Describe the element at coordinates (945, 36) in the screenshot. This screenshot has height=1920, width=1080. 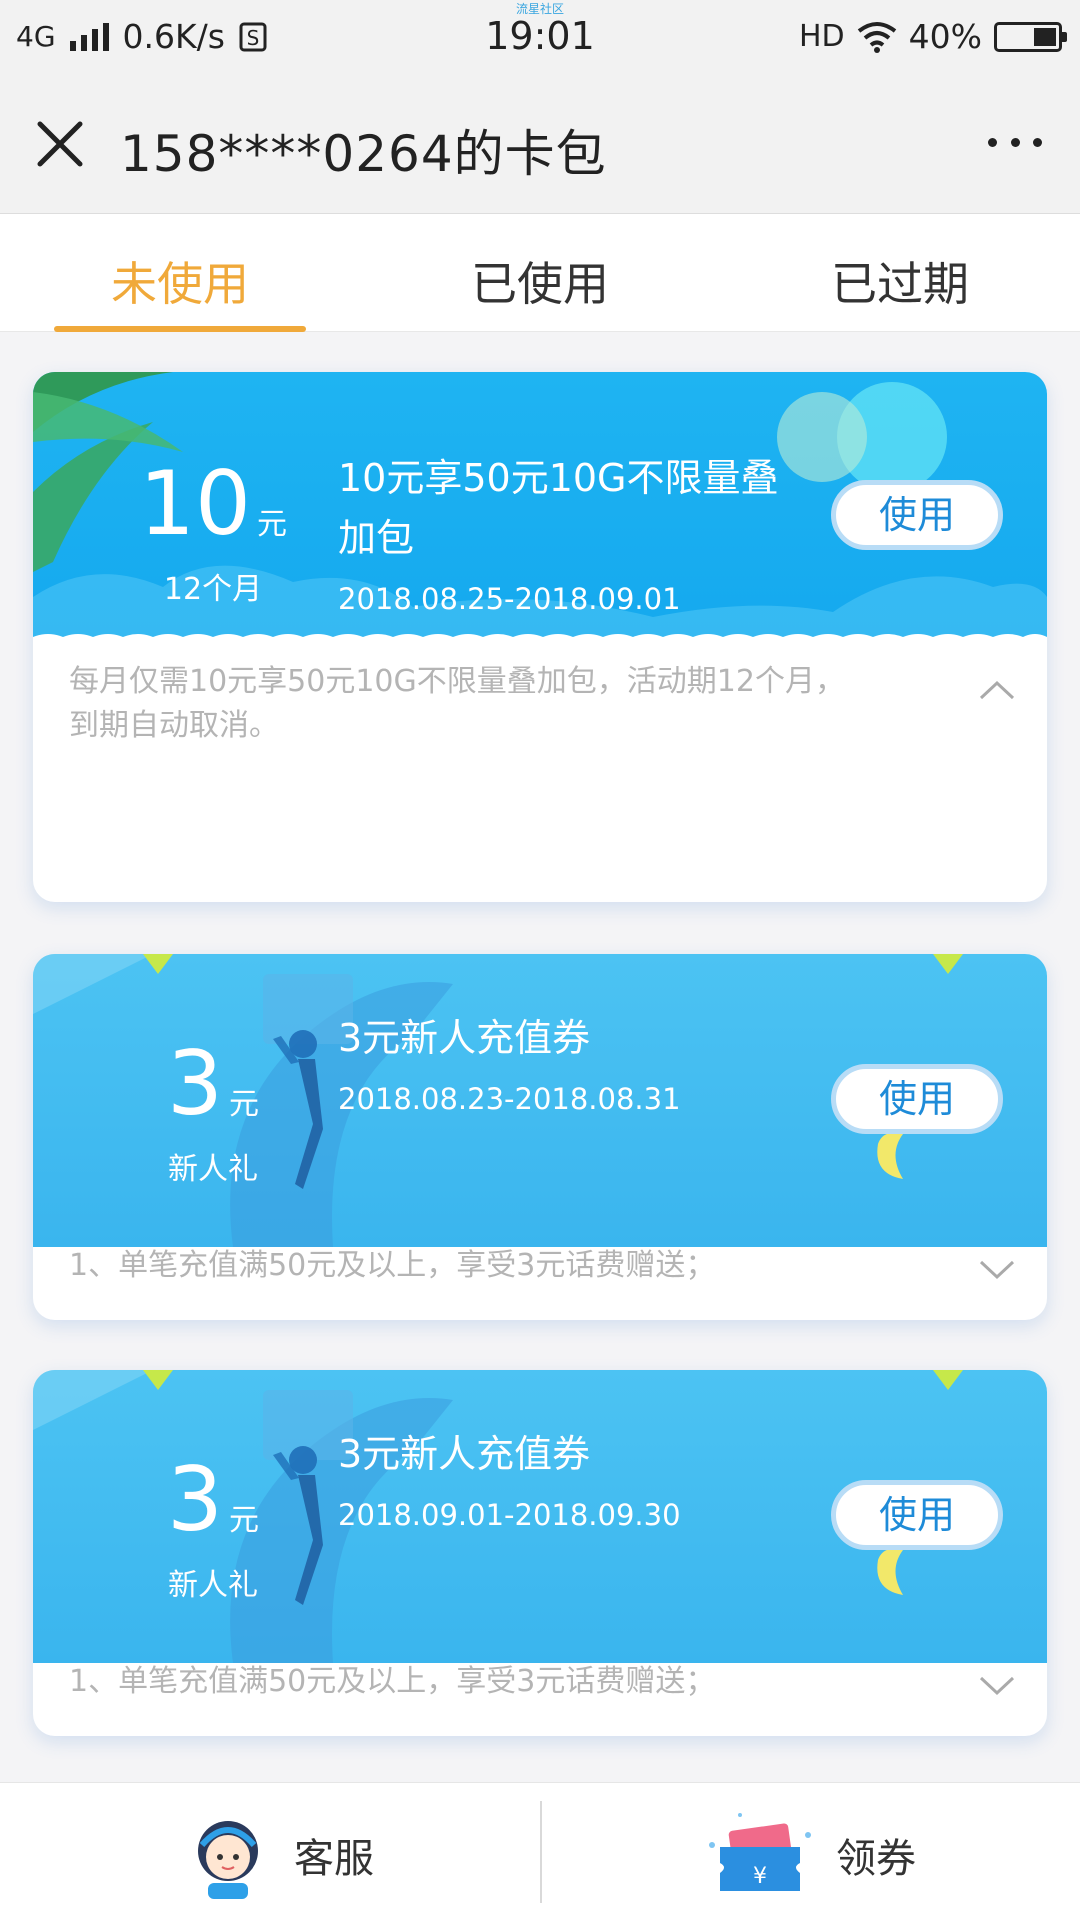
I see `battery-percent: 40%` at that location.